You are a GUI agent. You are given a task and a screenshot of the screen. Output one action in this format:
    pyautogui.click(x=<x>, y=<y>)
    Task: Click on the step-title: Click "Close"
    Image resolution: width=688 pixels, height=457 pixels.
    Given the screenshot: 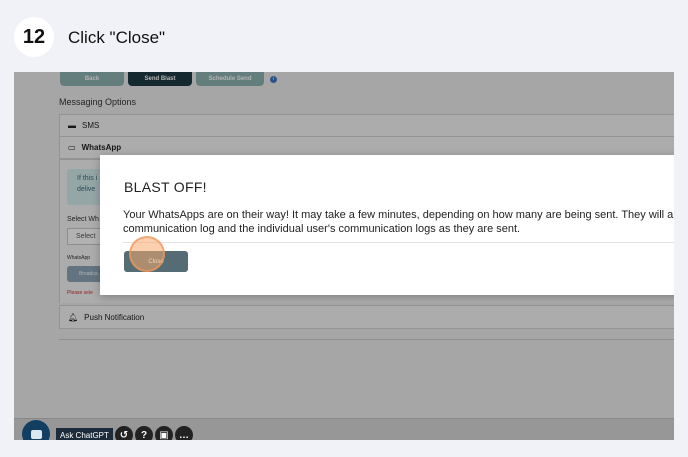 What is the action you would take?
    pyautogui.click(x=117, y=37)
    